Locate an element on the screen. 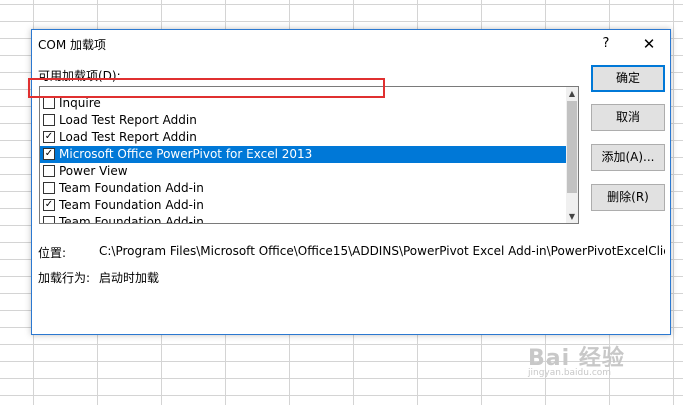 The width and height of the screenshot is (683, 405). chevron-down-icon: ▼ is located at coordinates (572, 216).